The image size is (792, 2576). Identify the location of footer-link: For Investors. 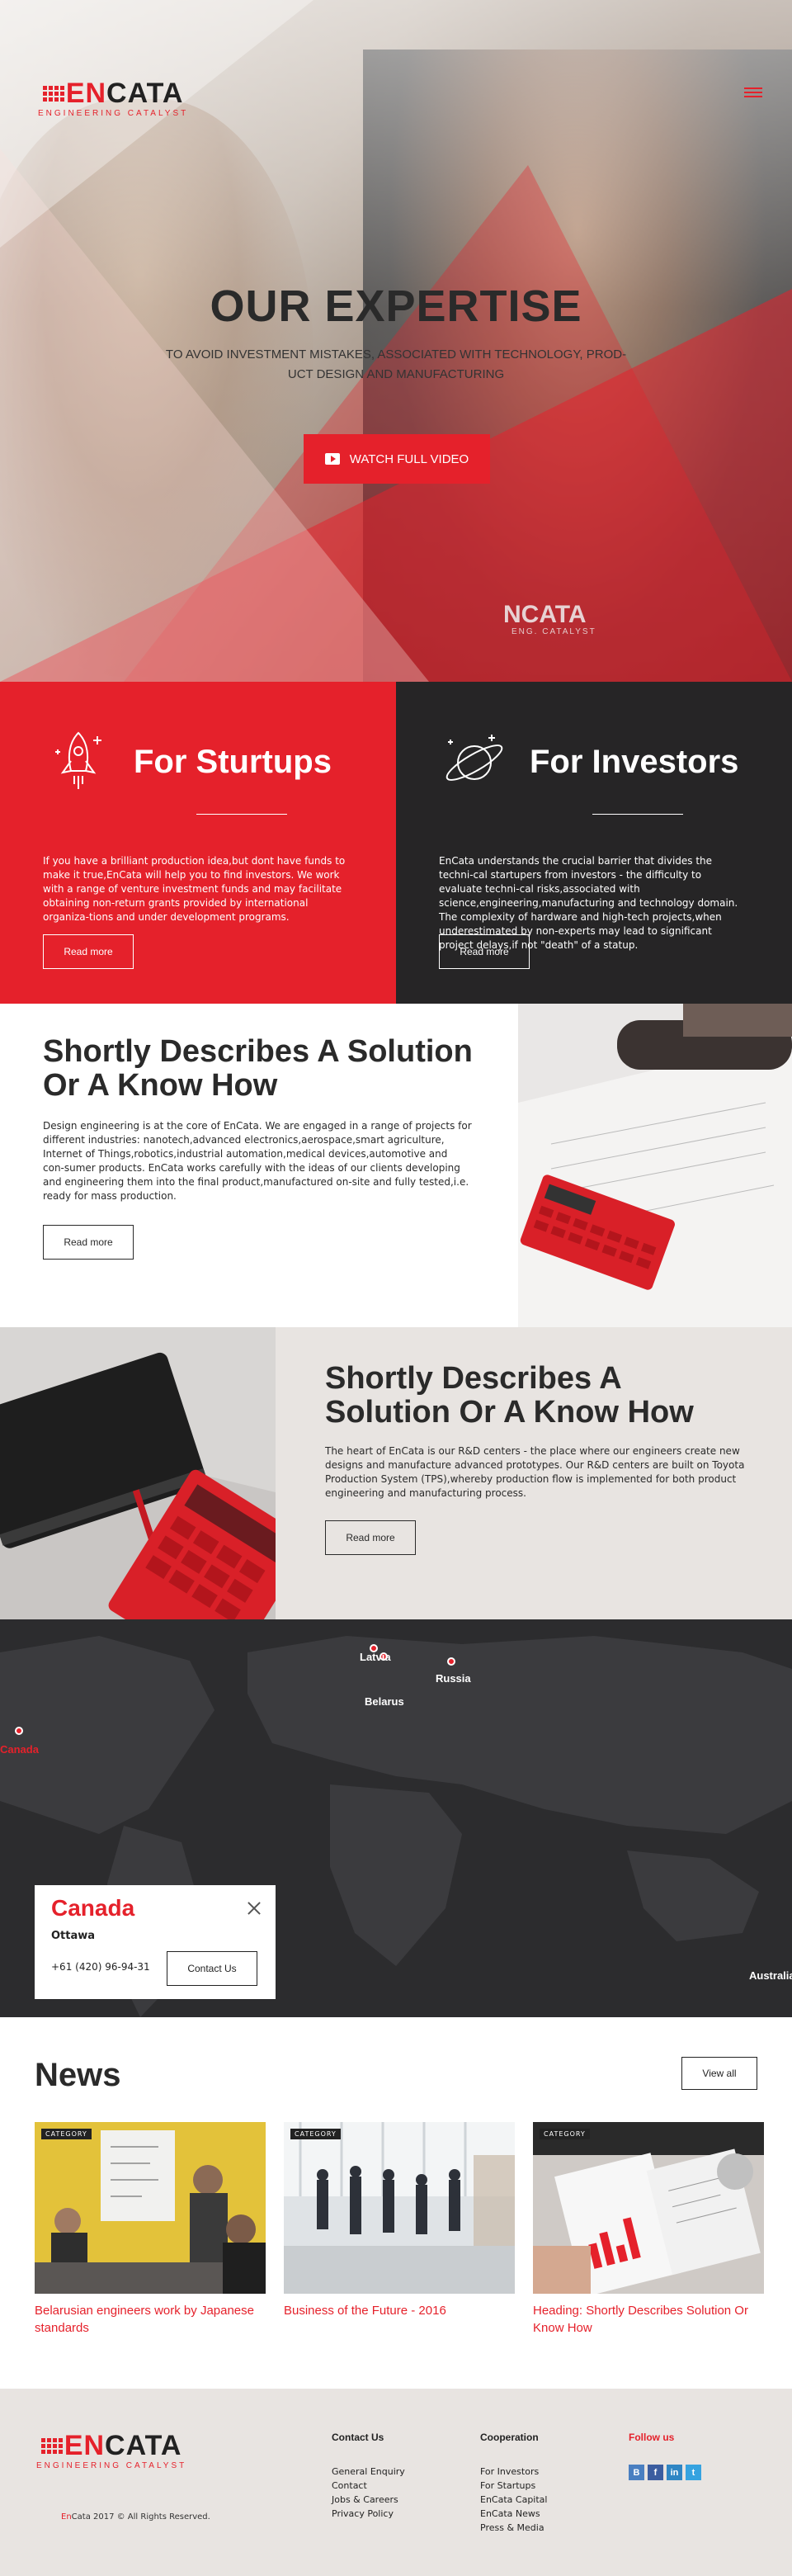
(513, 2472).